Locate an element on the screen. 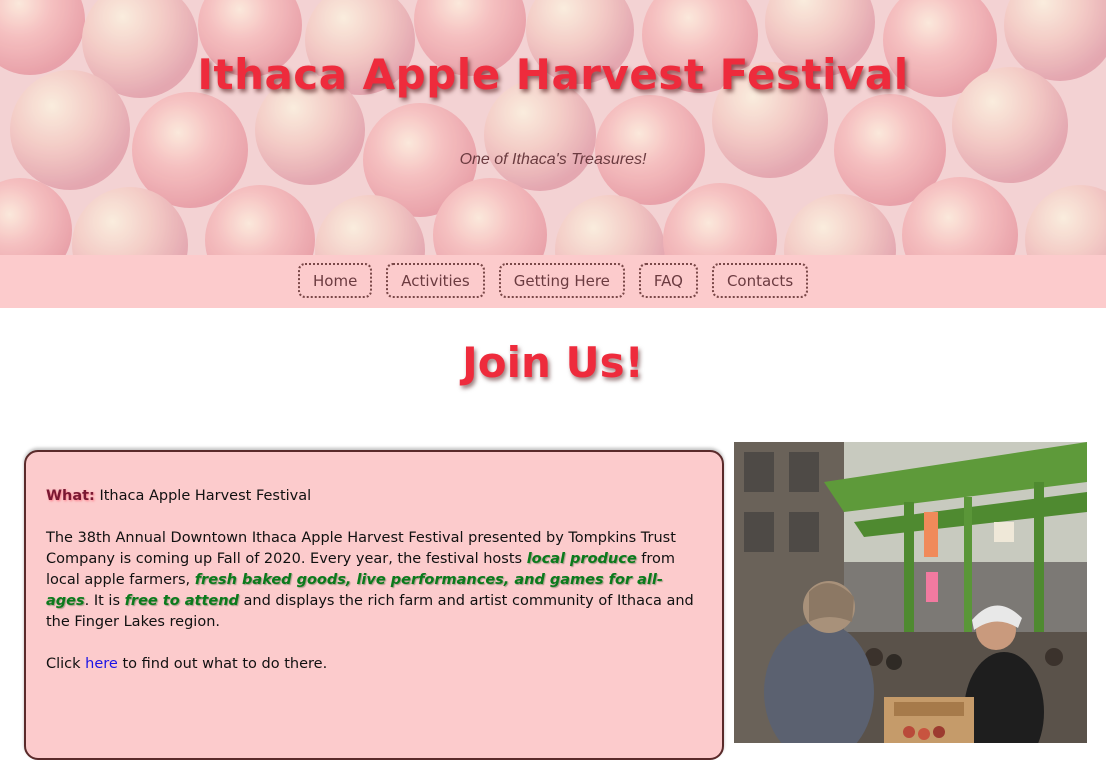  nav-item-faq: FAQ is located at coordinates (668, 280).